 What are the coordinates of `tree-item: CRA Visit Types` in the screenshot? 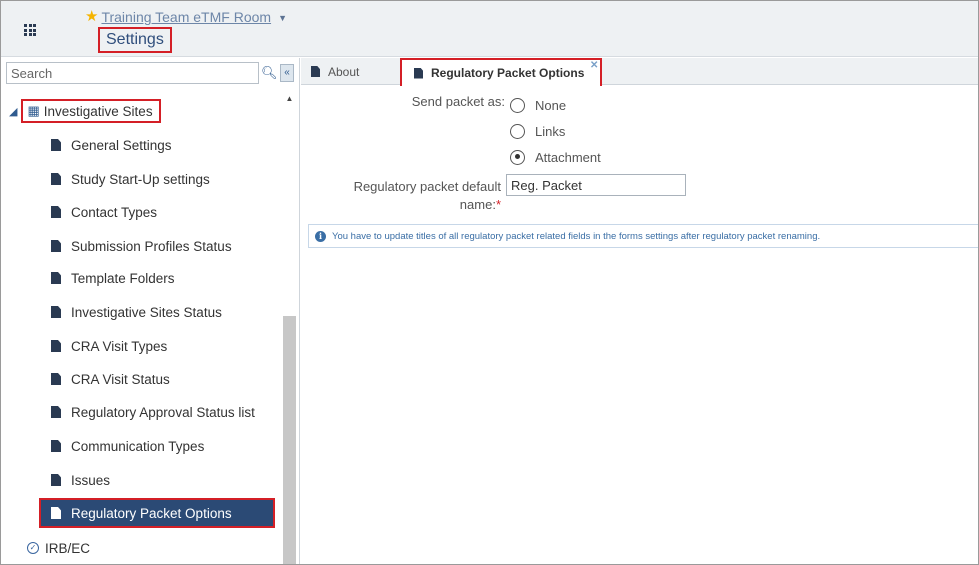 It's located at (109, 346).